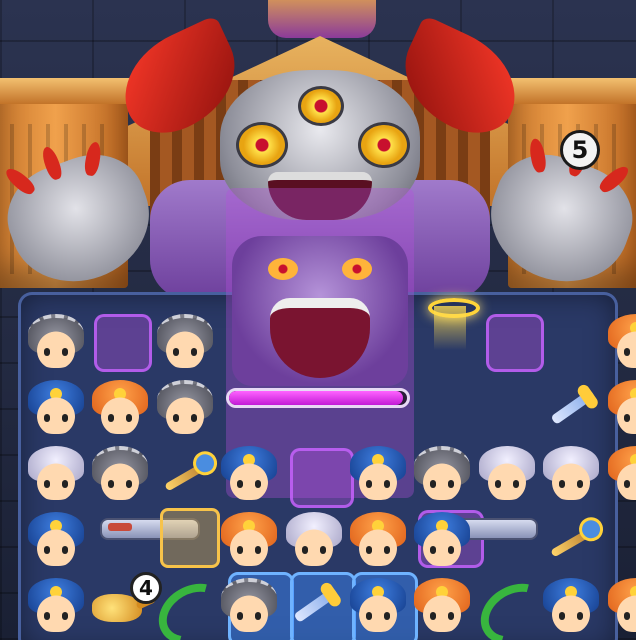  What do you see at coordinates (146, 588) in the screenshot?
I see `lamp-counter: 4` at bounding box center [146, 588].